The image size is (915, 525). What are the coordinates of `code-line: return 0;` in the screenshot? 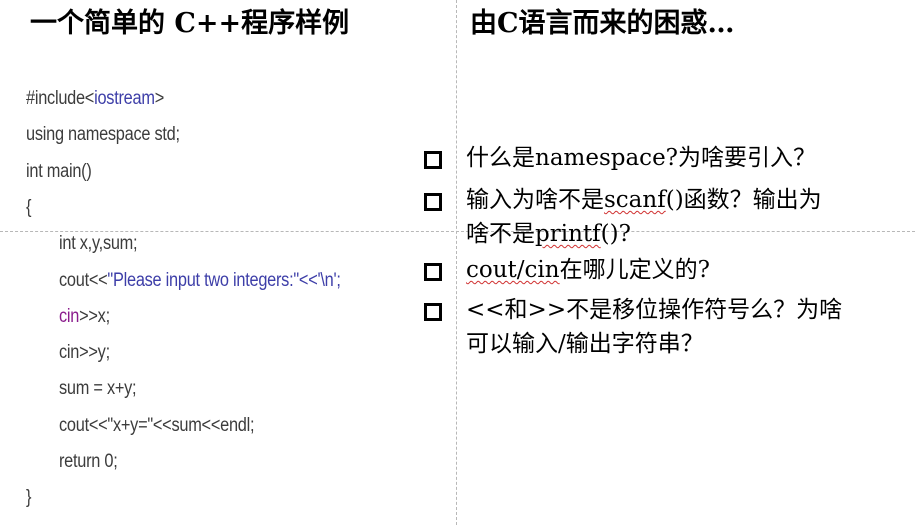 It's located at (88, 462).